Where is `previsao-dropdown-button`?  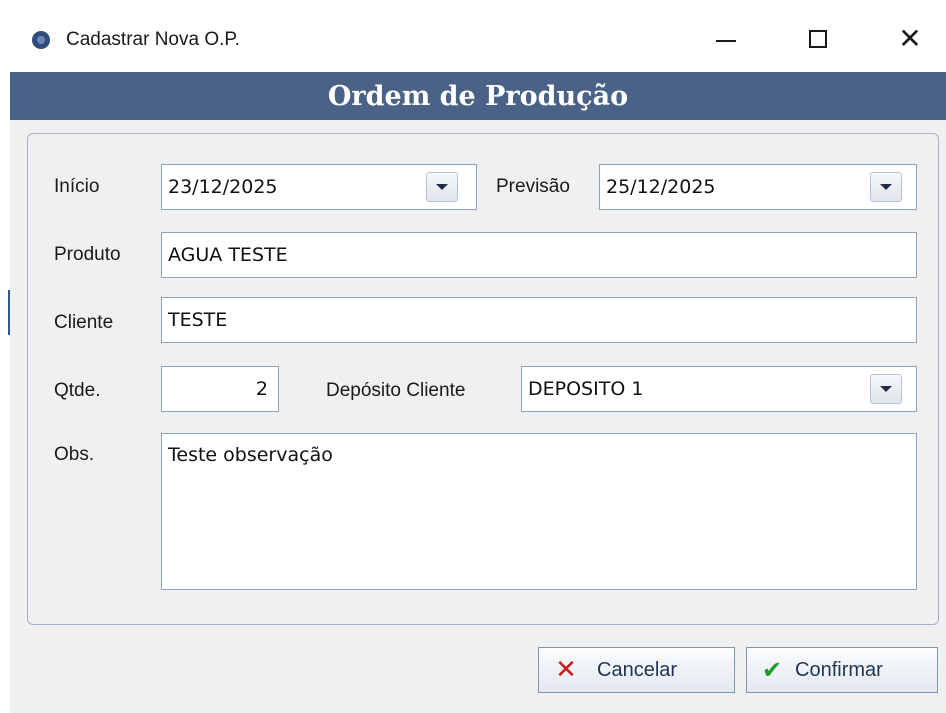
previsao-dropdown-button is located at coordinates (886, 187).